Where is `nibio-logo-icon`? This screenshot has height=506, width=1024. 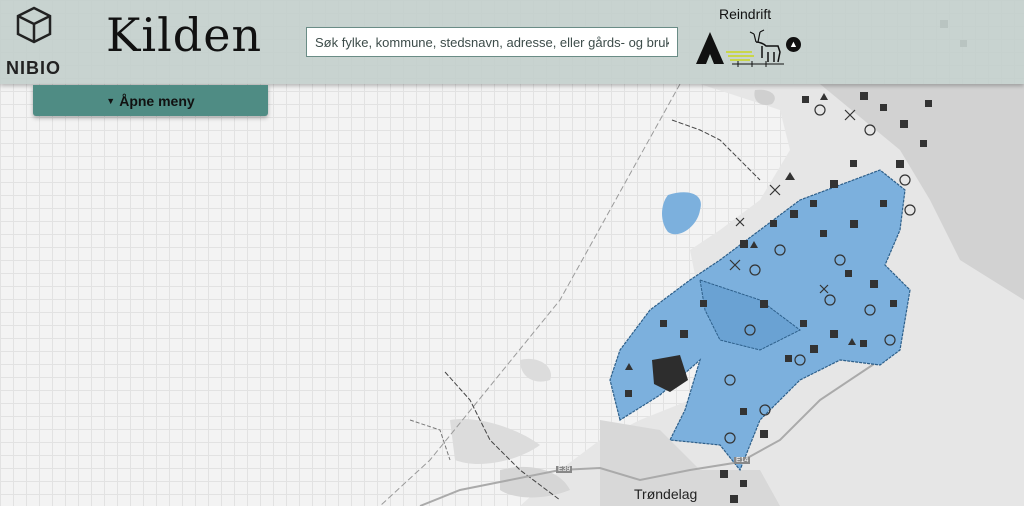 nibio-logo-icon is located at coordinates (34, 25).